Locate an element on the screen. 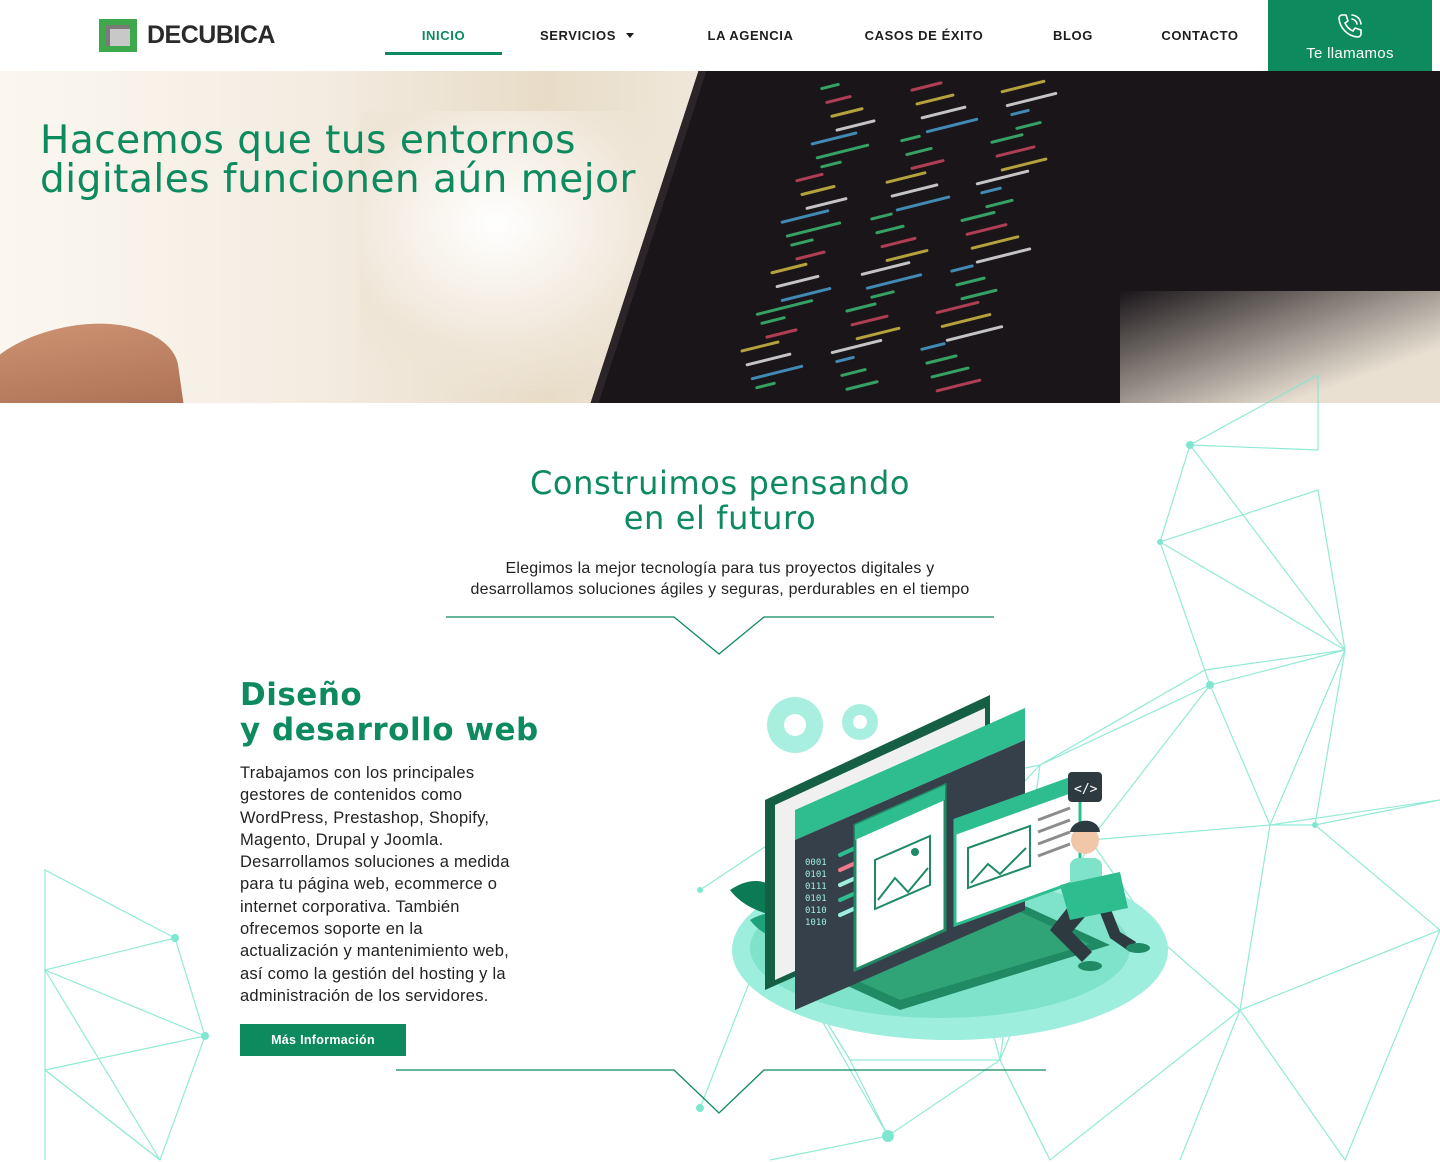 The width and height of the screenshot is (1440, 1162). section-divider-bottom is located at coordinates (721, 1091).